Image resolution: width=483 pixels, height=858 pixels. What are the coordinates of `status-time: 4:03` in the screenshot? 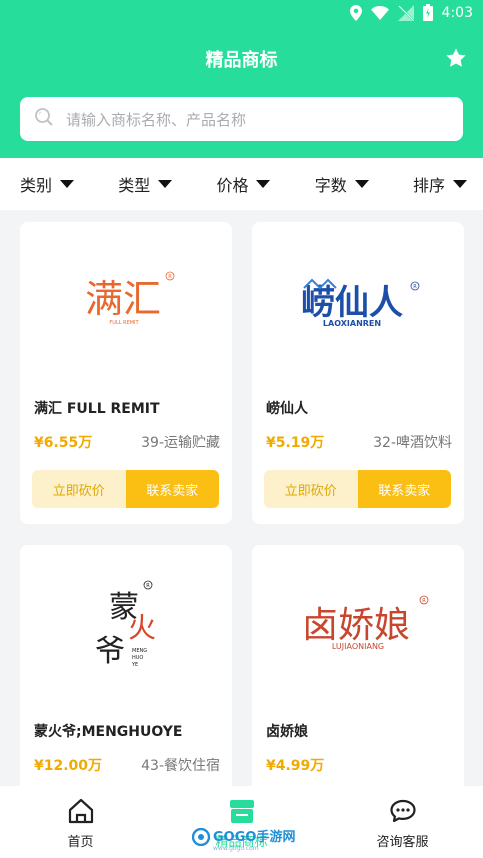 It's located at (457, 12).